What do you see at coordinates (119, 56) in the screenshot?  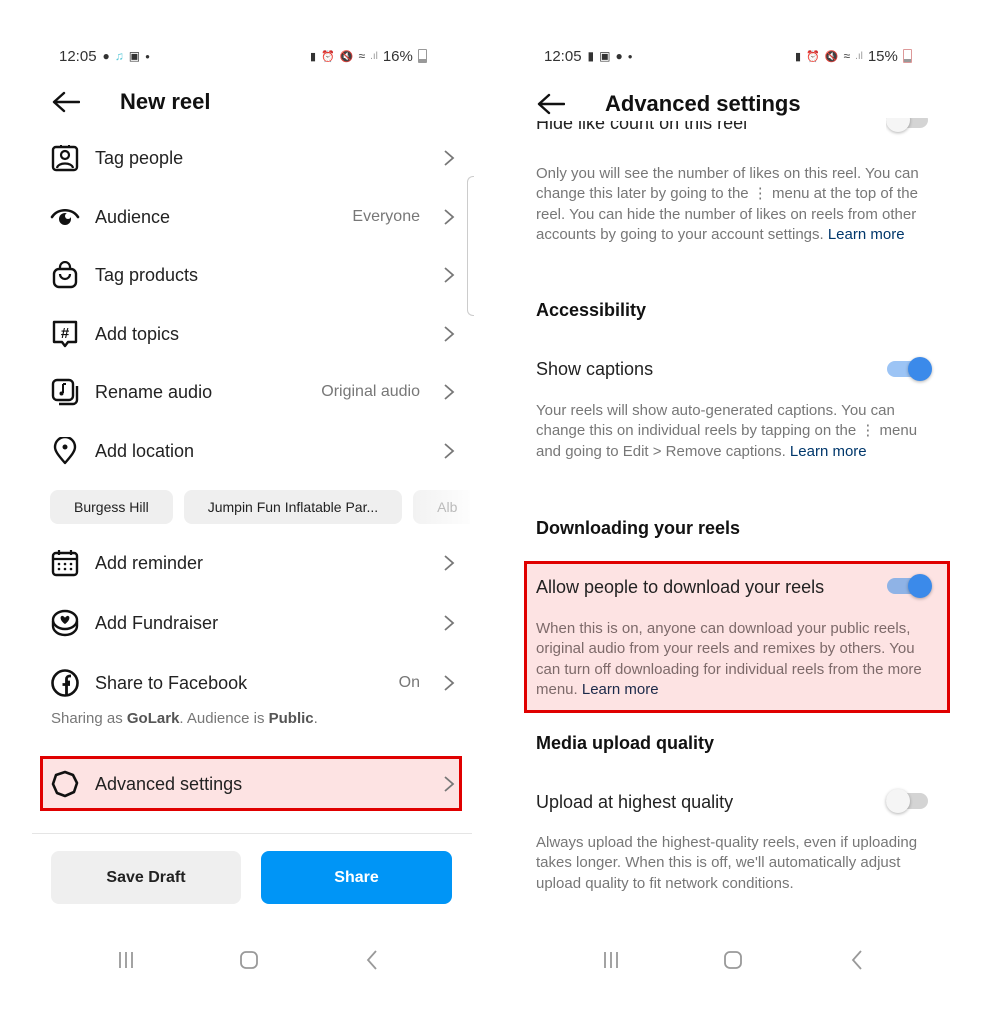 I see `tiktok-icon: ♫` at bounding box center [119, 56].